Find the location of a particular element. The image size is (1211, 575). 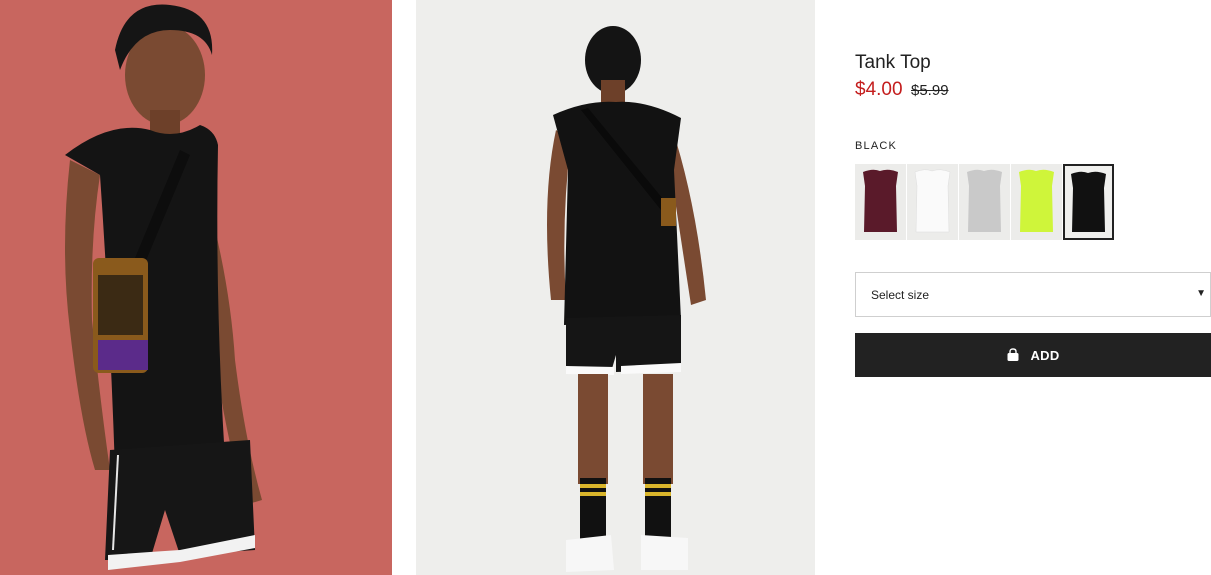

size-select: Select size ▼ is located at coordinates (1033, 294).